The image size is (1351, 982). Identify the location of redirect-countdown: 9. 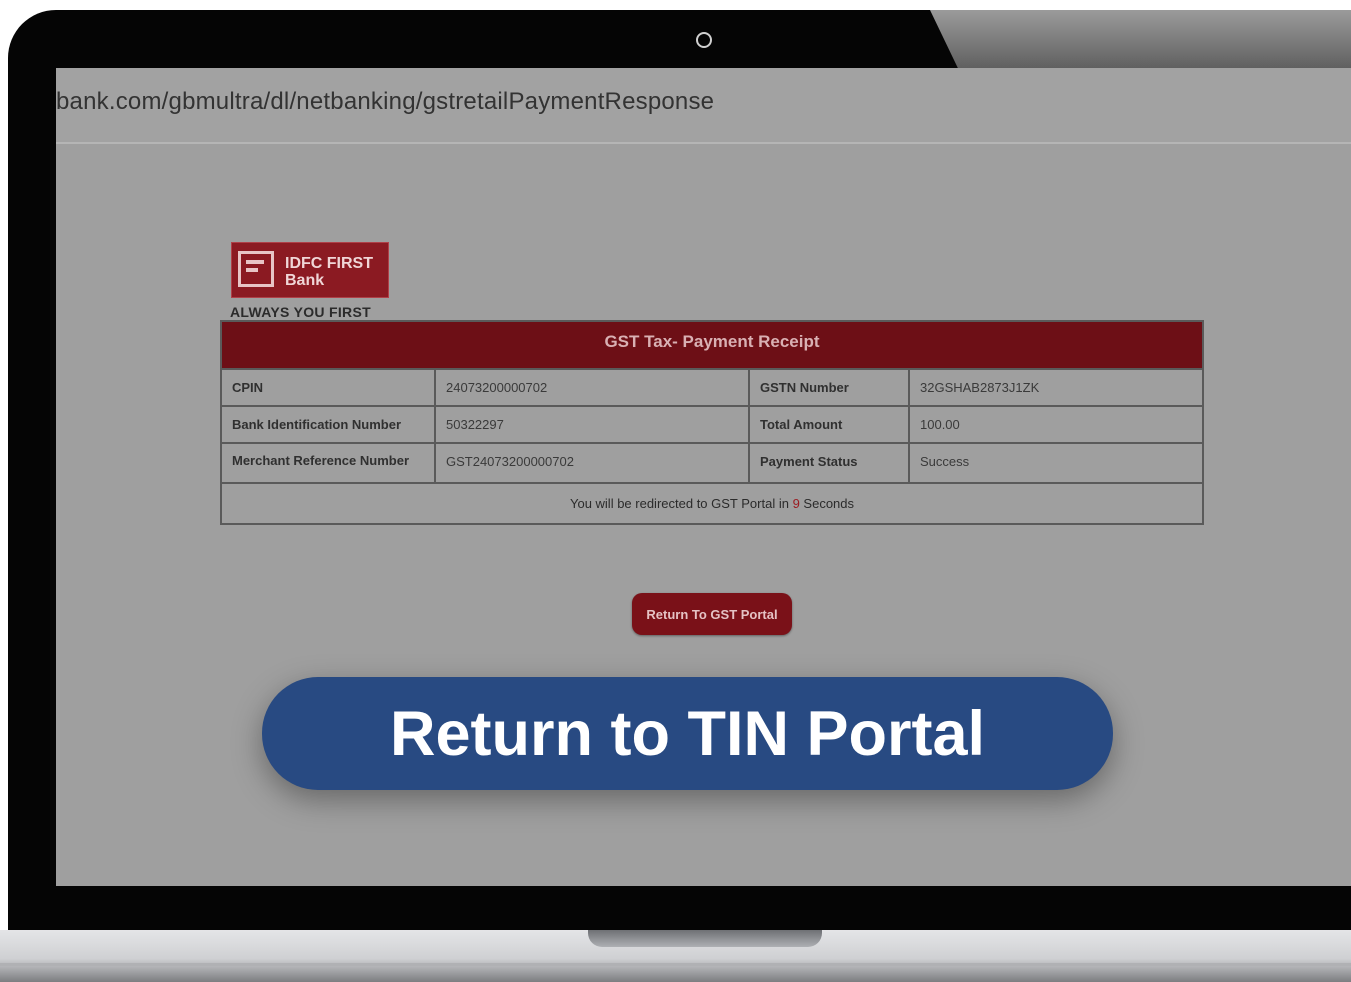
(796, 503).